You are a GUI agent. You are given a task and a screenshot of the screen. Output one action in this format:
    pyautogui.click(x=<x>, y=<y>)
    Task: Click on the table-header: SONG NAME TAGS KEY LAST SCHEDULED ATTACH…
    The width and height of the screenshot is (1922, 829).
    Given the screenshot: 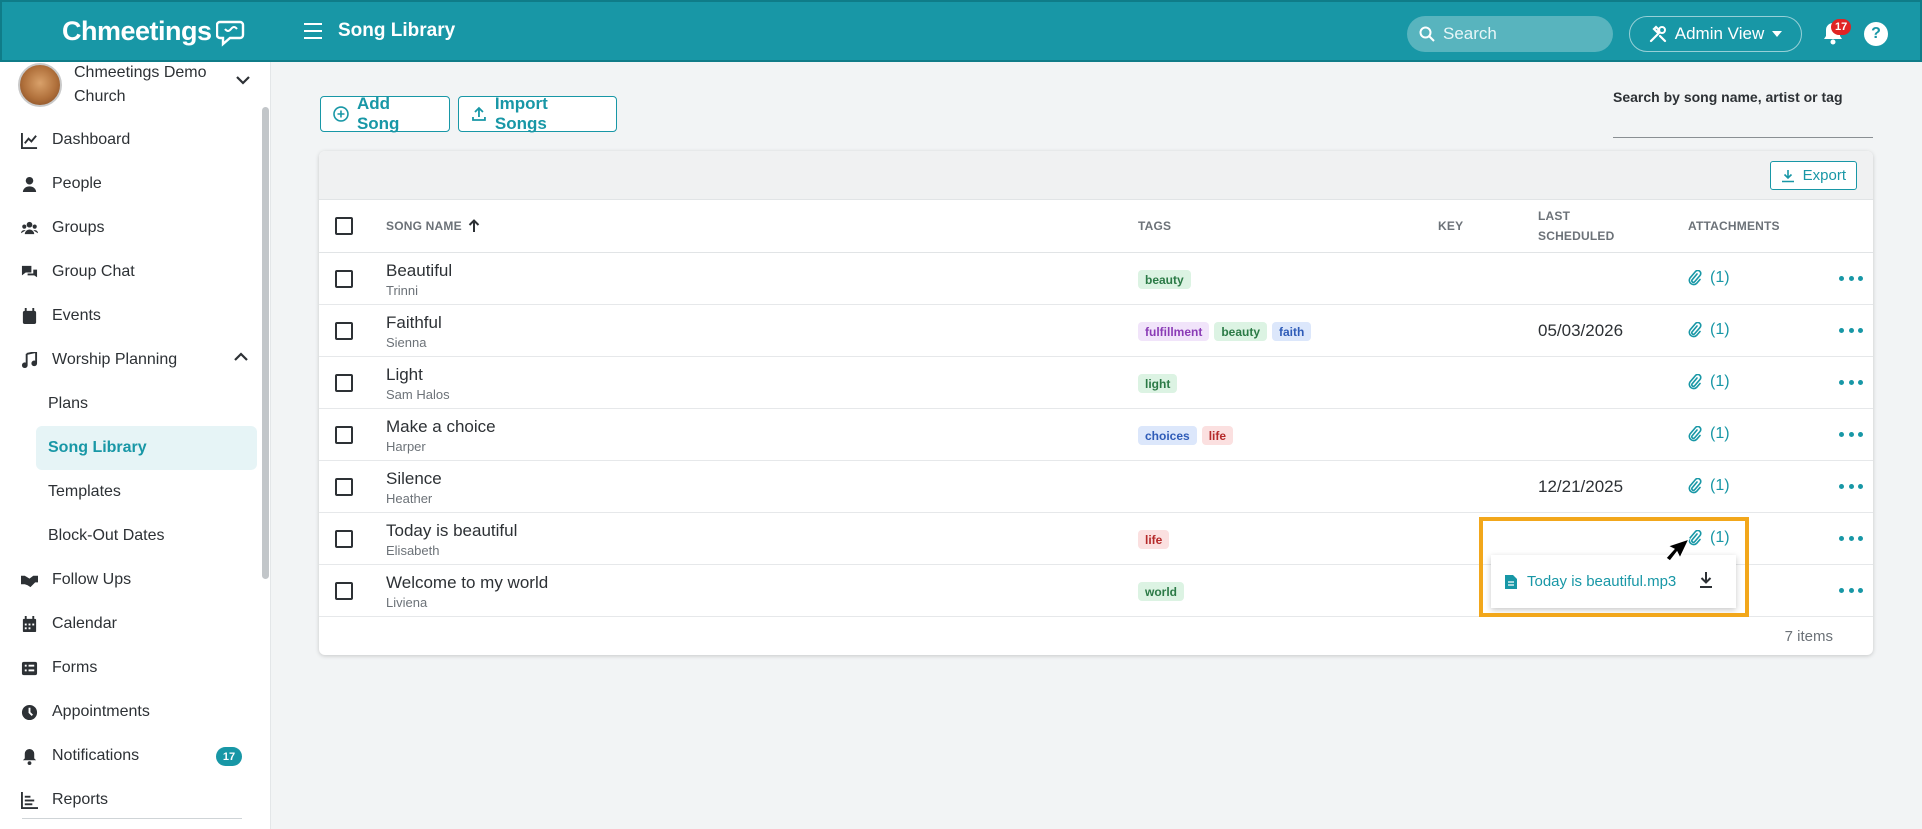 What is the action you would take?
    pyautogui.click(x=1096, y=226)
    